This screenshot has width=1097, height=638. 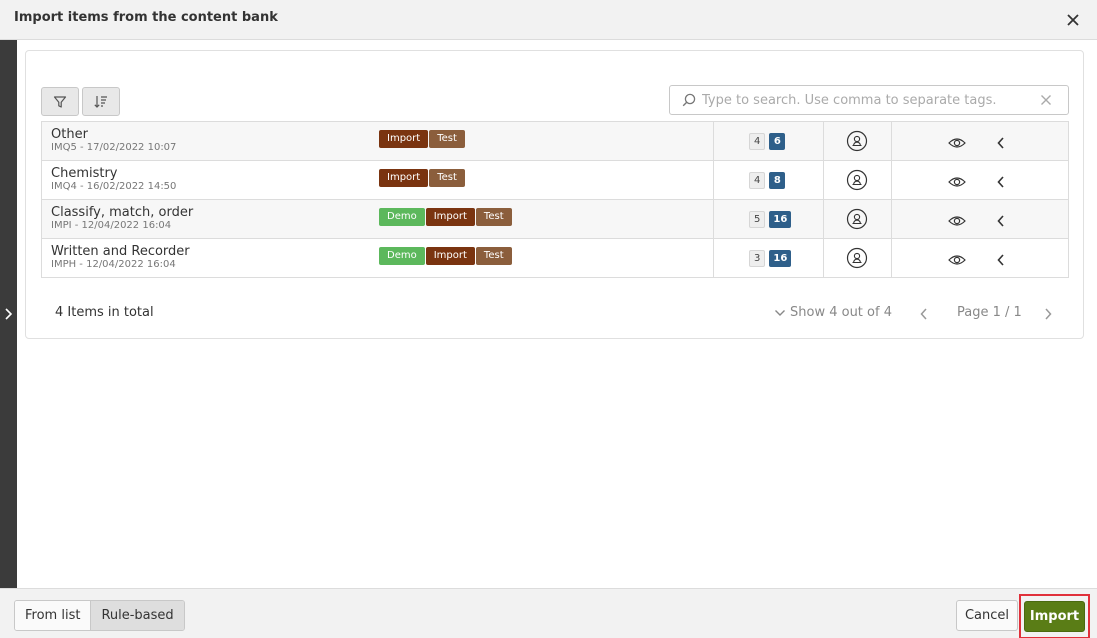 I want to click on count-badge-light: 3, so click(x=757, y=258).